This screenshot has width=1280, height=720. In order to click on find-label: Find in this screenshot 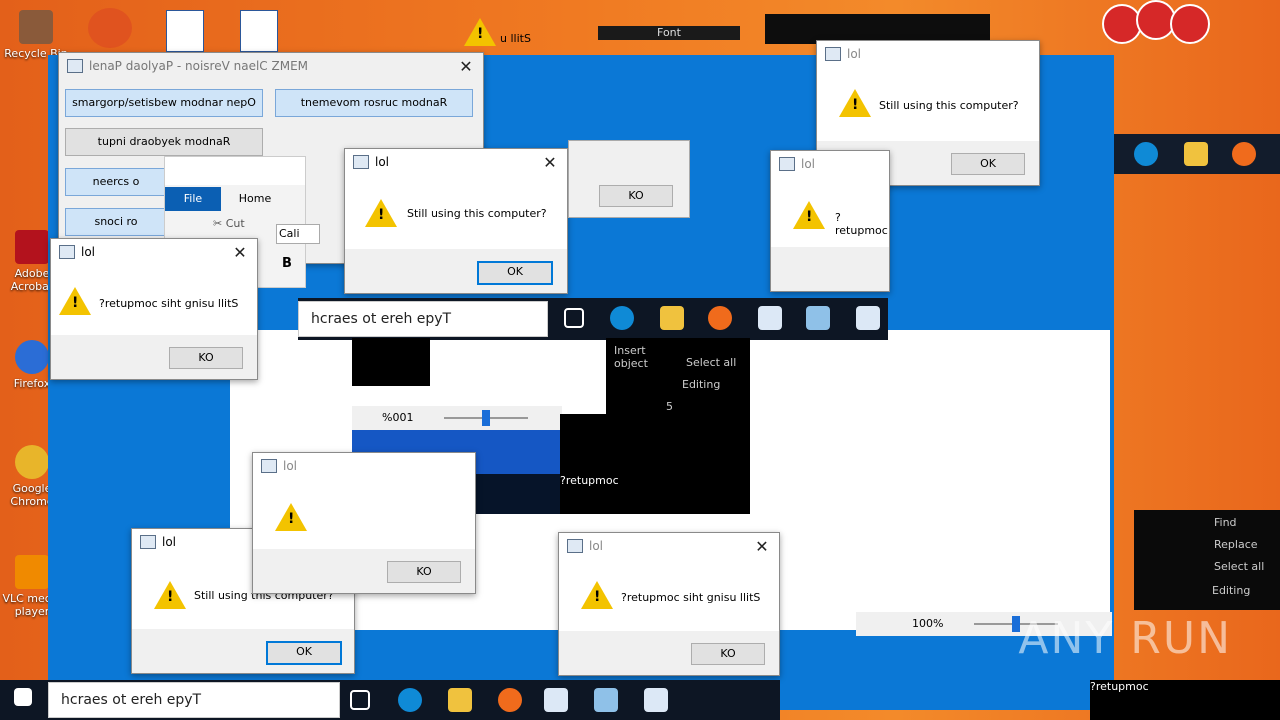, I will do `click(1225, 522)`.